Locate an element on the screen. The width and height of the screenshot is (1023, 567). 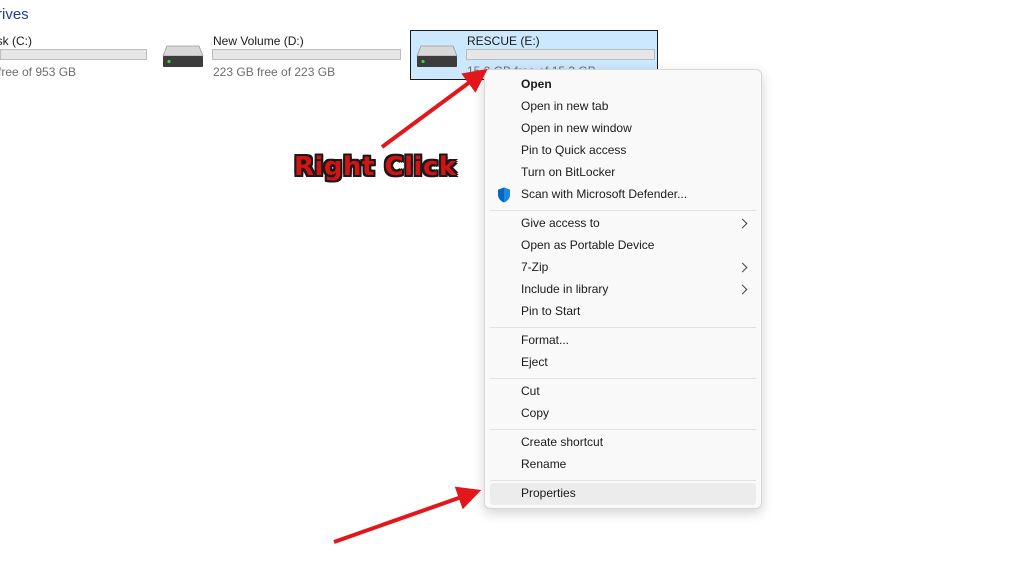
menu-item-label: 7-Zip is located at coordinates (535, 267).